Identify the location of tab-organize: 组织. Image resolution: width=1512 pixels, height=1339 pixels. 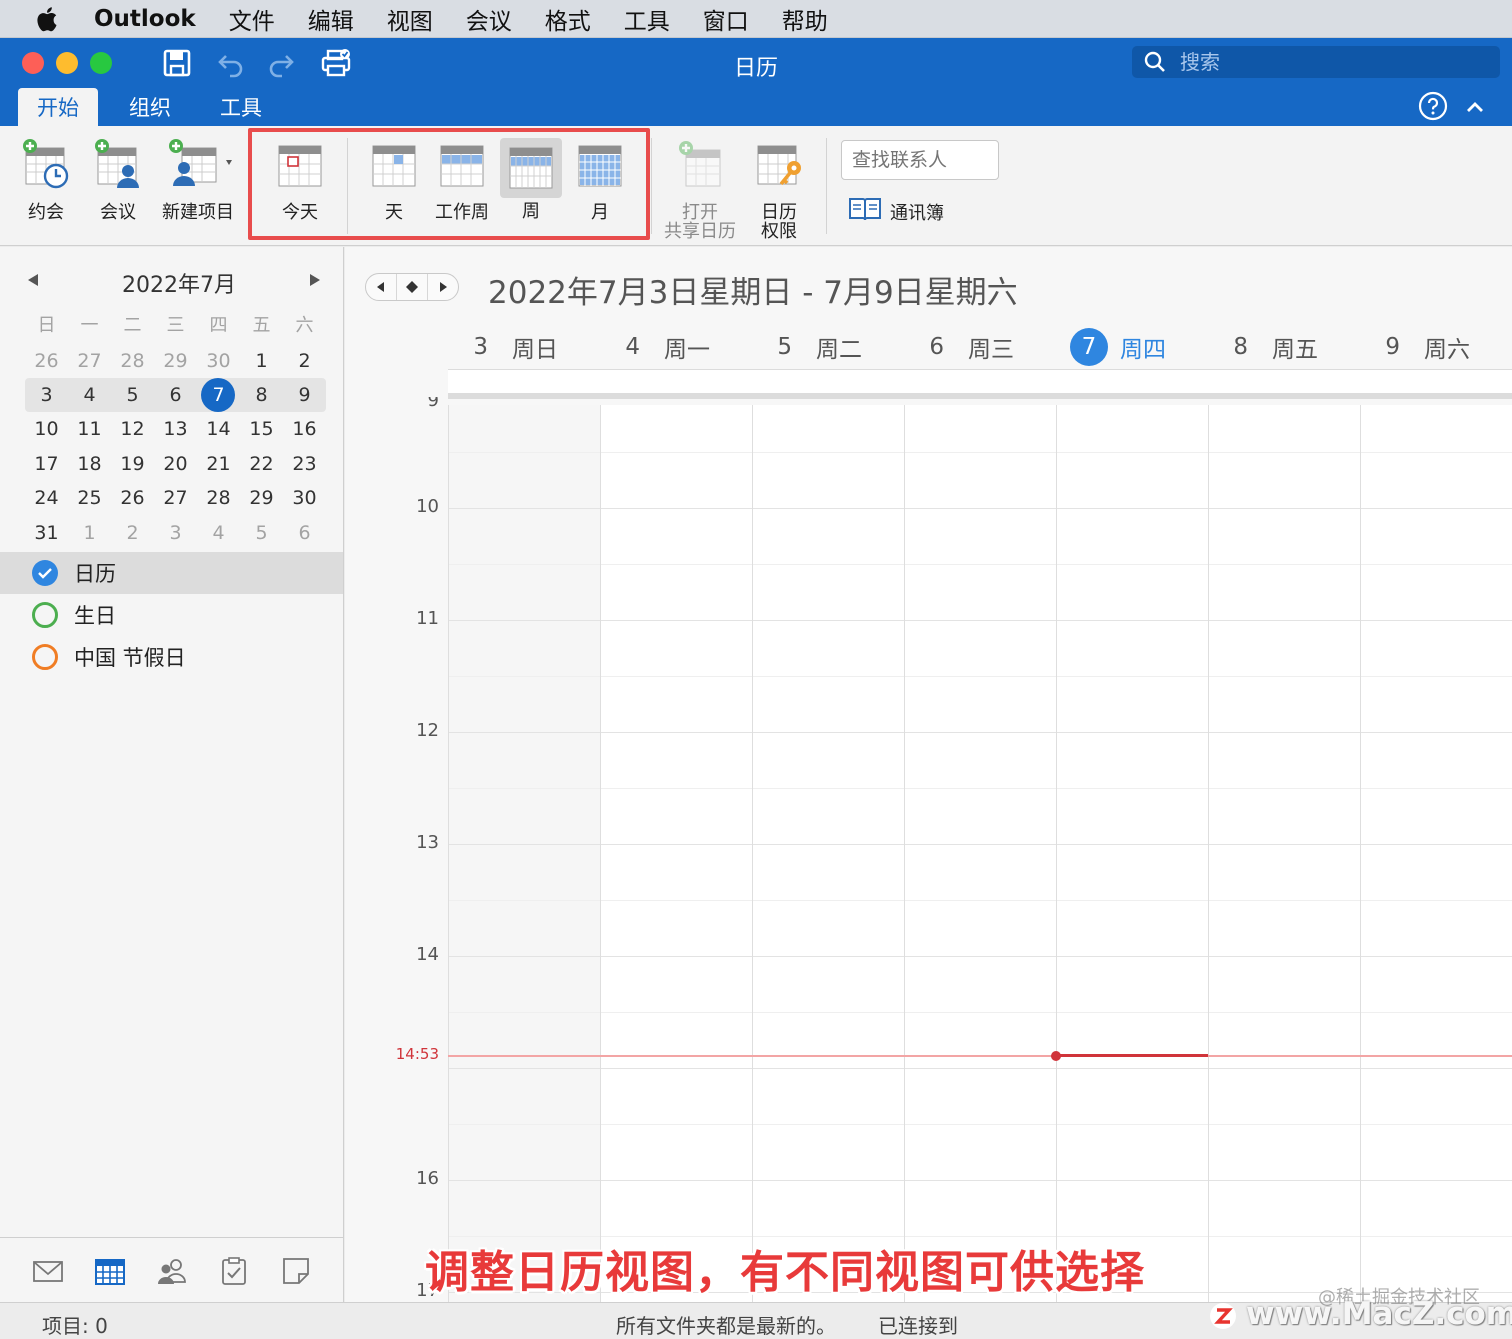
(150, 107).